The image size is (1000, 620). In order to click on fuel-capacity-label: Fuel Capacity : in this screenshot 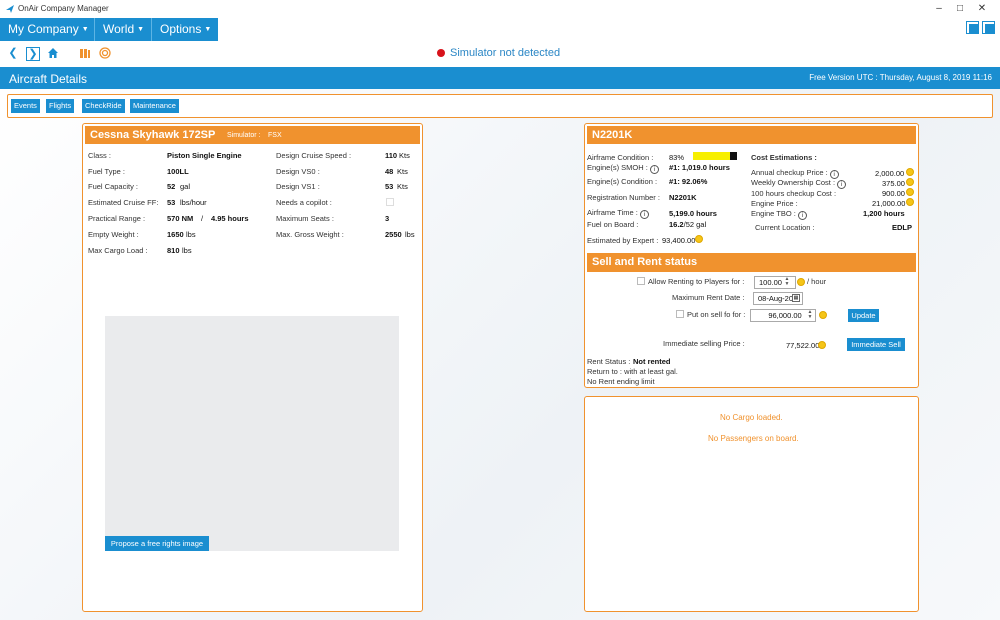, I will do `click(113, 186)`.